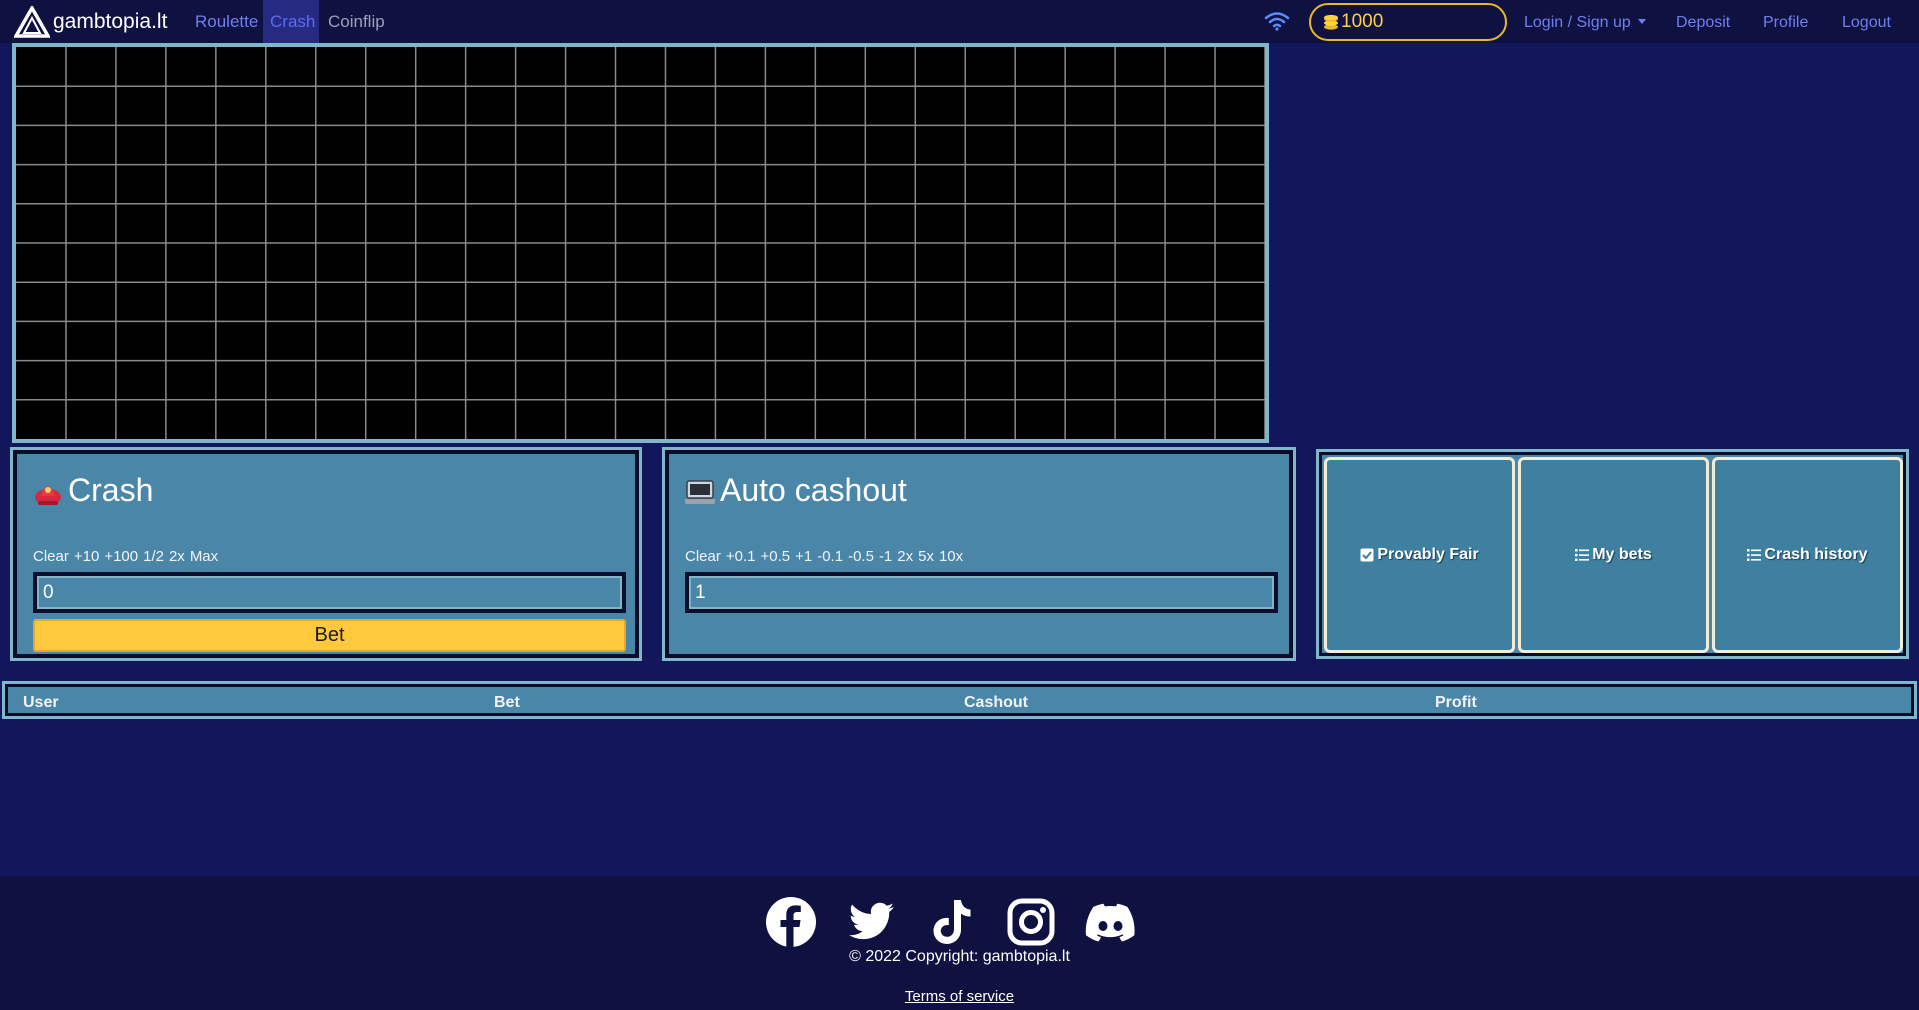 This screenshot has height=1010, width=1919. I want to click on actions-panel: Provably Fair My bets Crash history, so click(1612, 554).